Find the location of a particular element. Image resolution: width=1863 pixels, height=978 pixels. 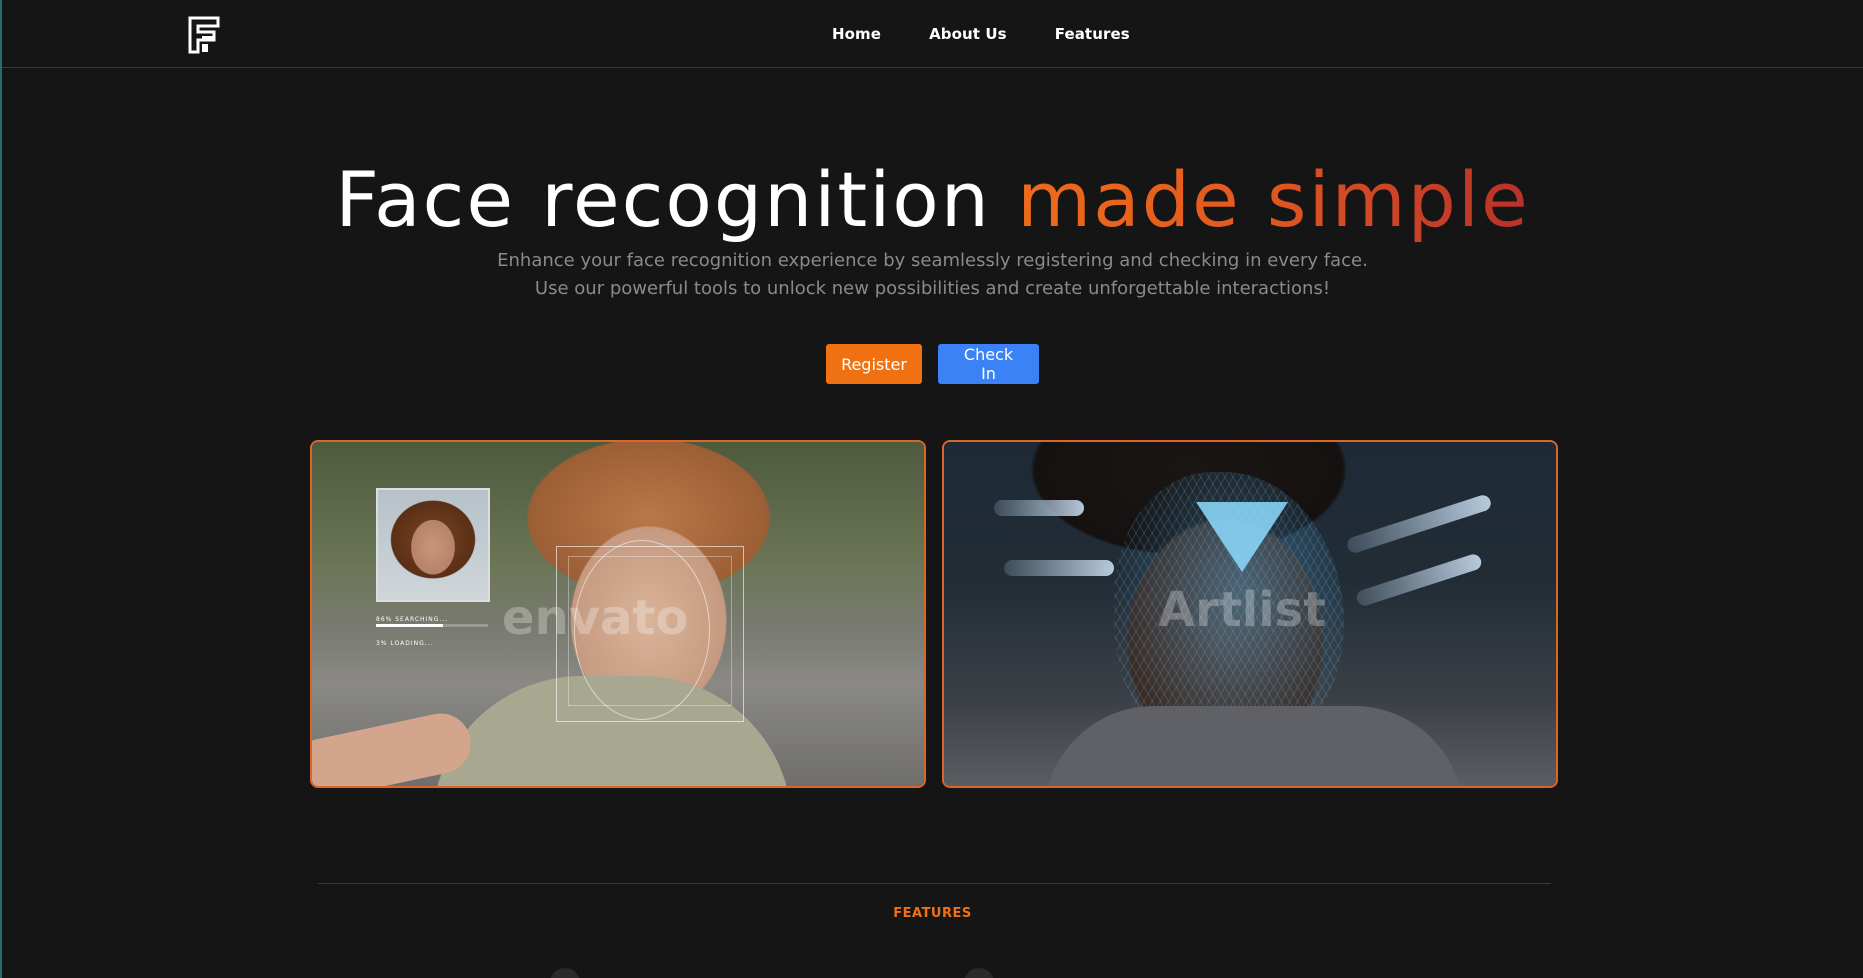

hero-title-plain: Face recognition is located at coordinates (676, 199).